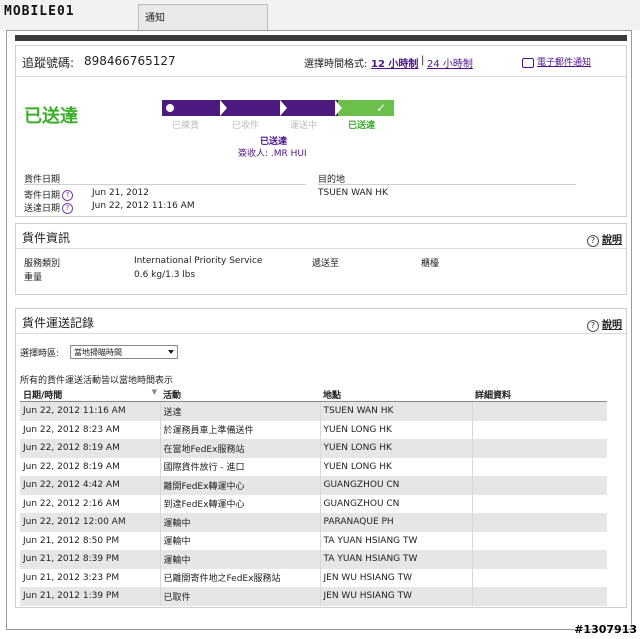  I want to click on column-header-location: 地點, so click(396, 394).